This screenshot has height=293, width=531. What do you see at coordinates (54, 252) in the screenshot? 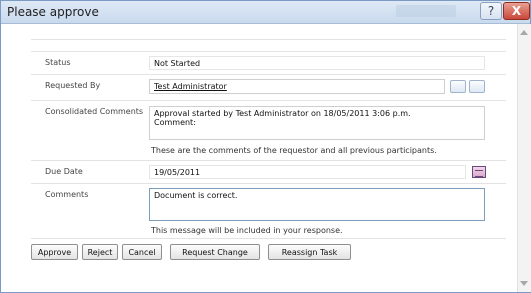
I see `approve-button: Approve` at bounding box center [54, 252].